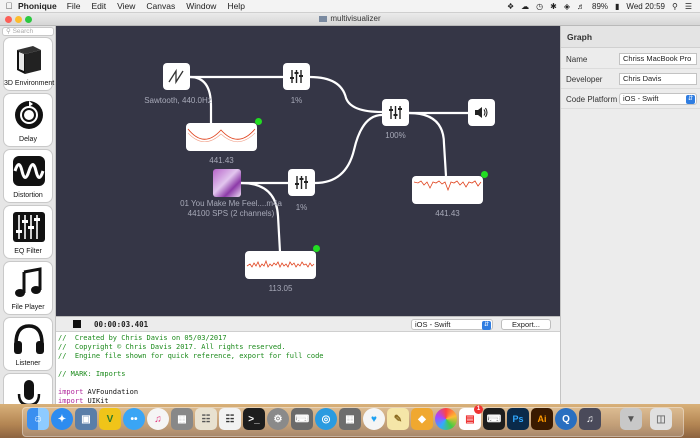  Describe the element at coordinates (206, 419) in the screenshot. I see `books-icon: ☷` at that location.